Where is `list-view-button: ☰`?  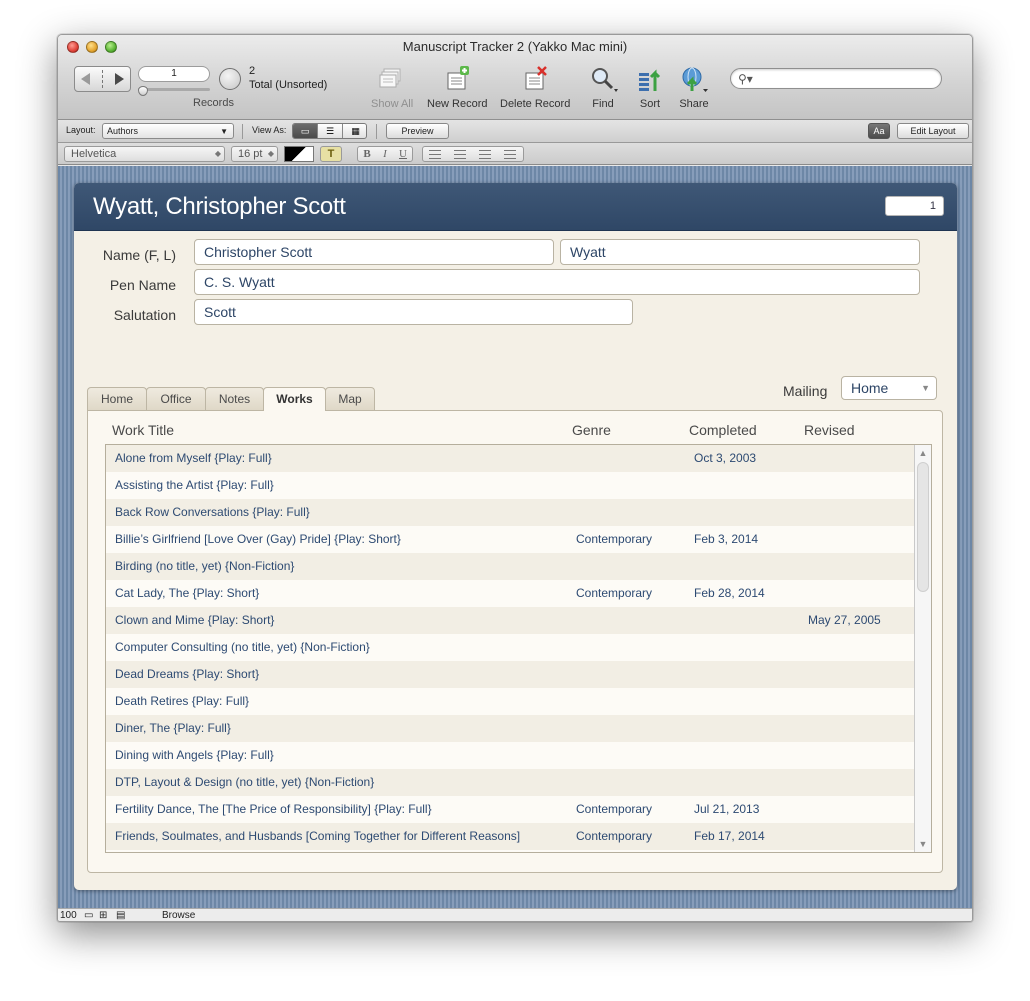
list-view-button: ☰ is located at coordinates (330, 131).